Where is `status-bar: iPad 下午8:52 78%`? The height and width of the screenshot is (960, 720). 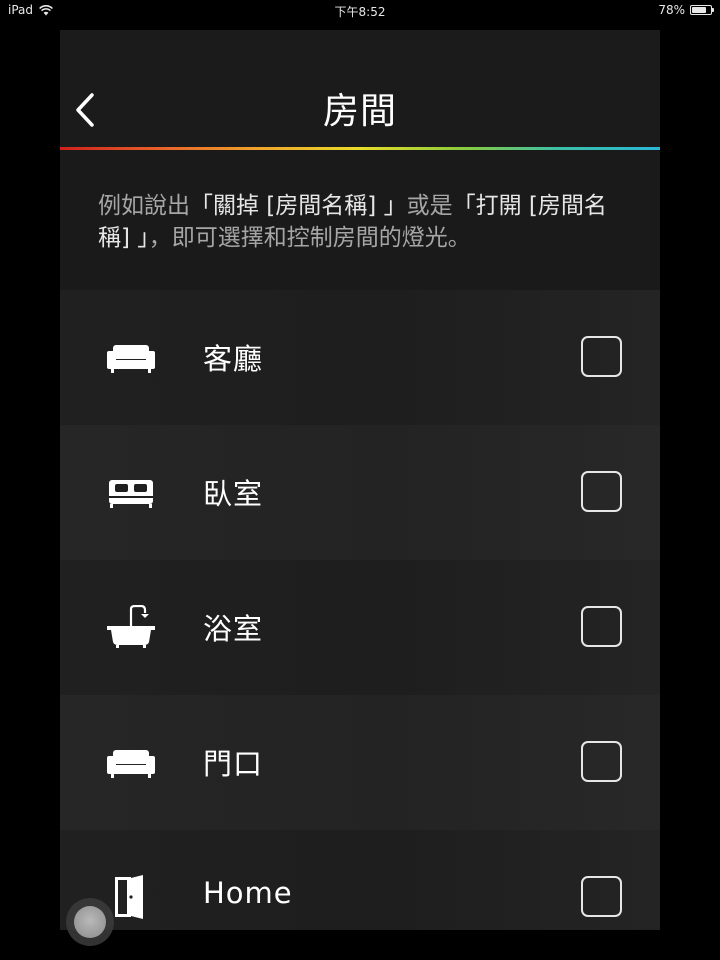 status-bar: iPad 下午8:52 78% is located at coordinates (360, 10).